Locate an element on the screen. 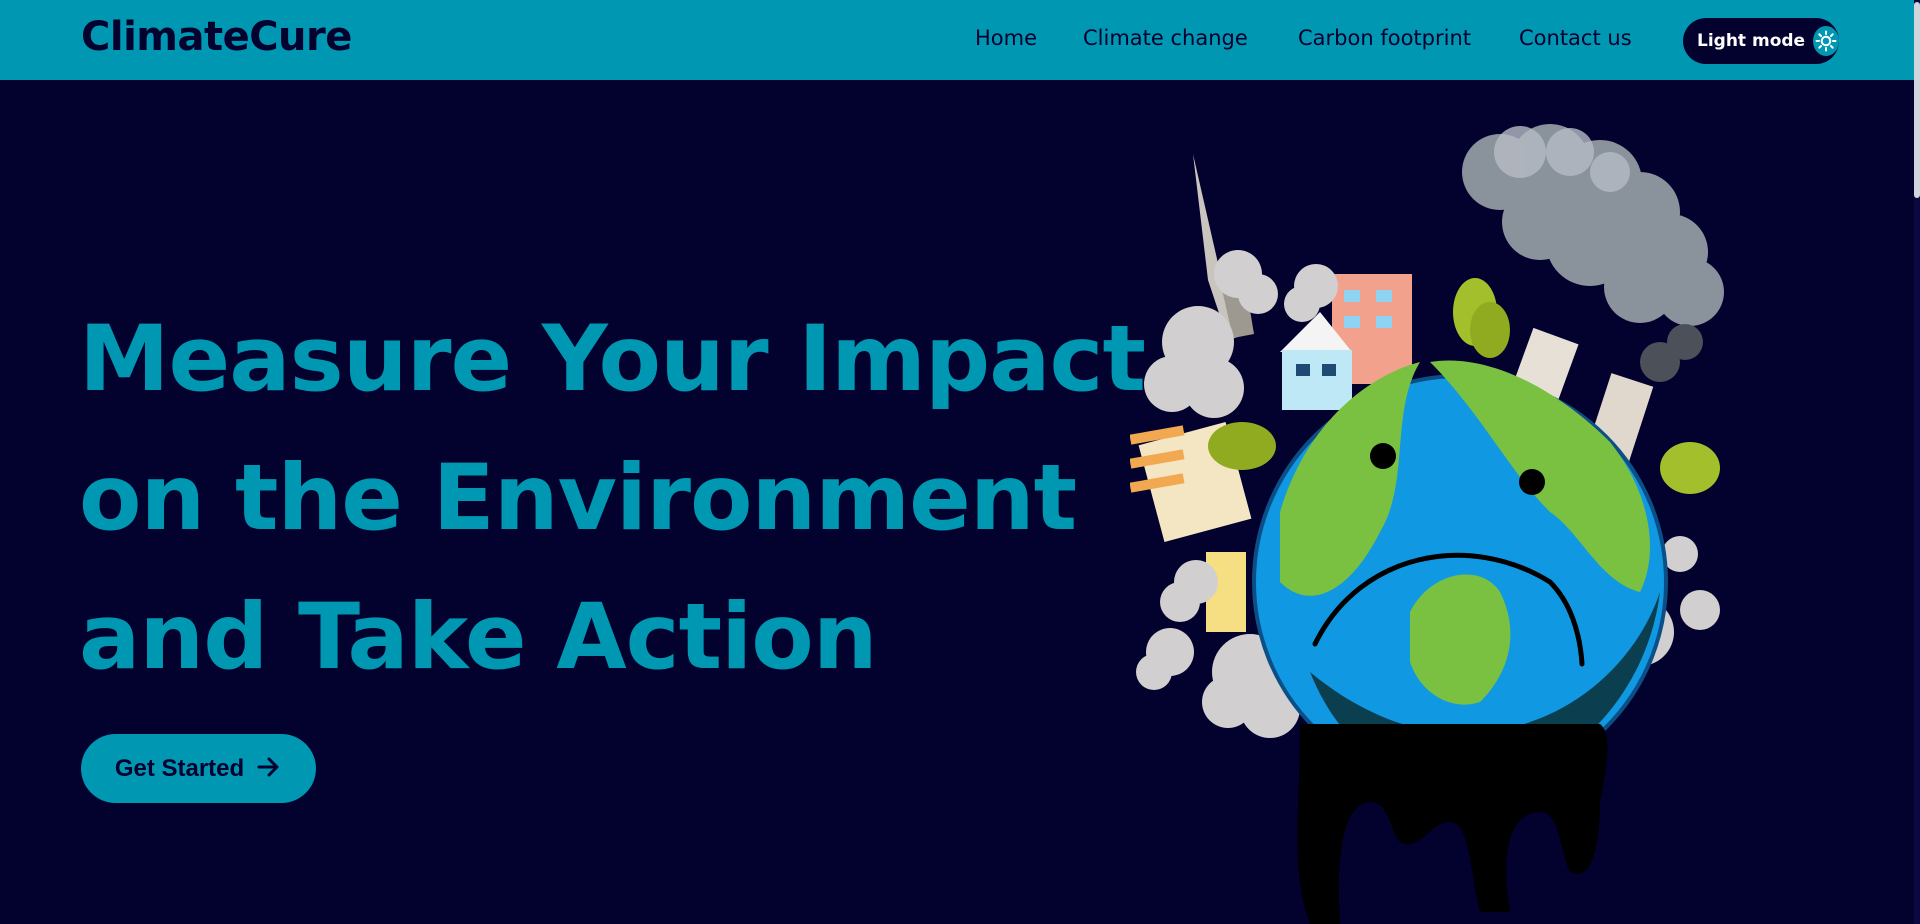  hero-title-line-2: on the Environment is located at coordinates (578, 498).